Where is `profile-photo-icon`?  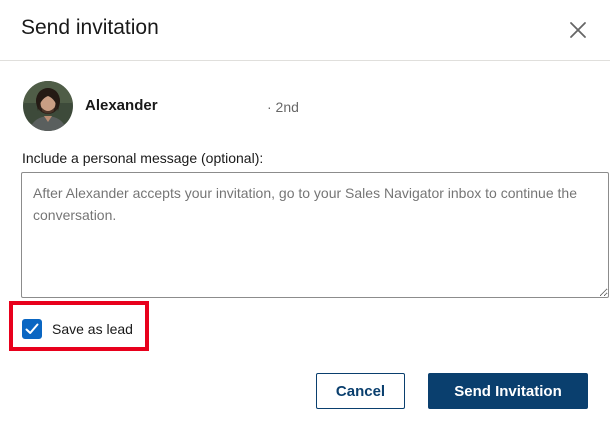 profile-photo-icon is located at coordinates (48, 106).